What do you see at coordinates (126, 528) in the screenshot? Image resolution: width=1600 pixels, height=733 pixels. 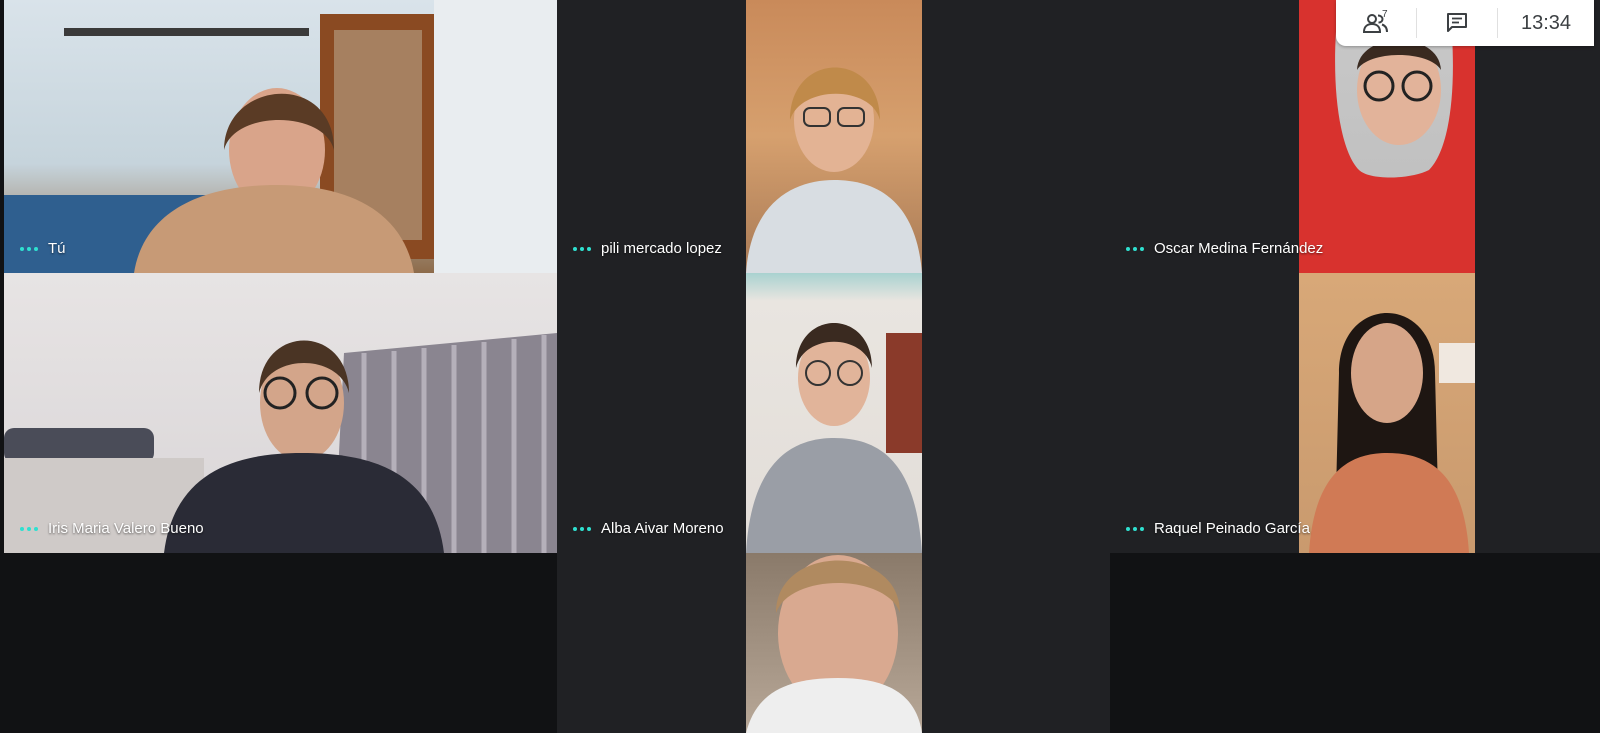 I see `participant-name: Iris Maria Valero Bueno` at bounding box center [126, 528].